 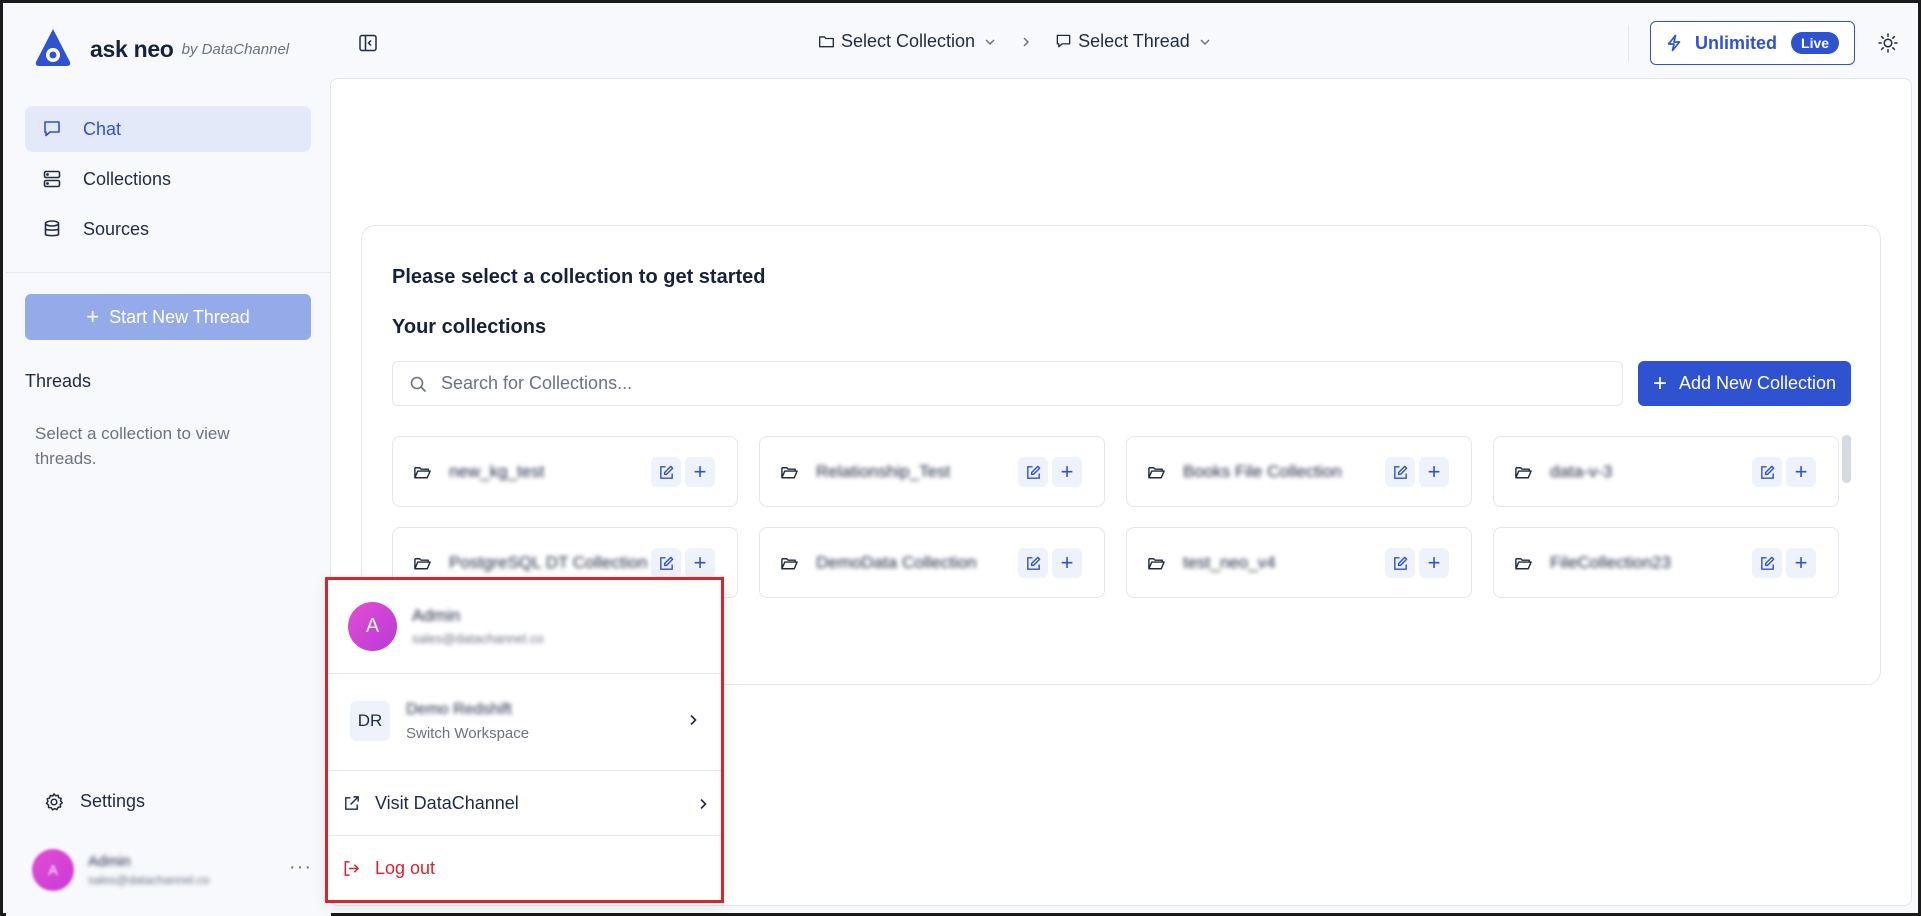 I want to click on collection-card: FileCollection23 +, so click(x=1666, y=562).